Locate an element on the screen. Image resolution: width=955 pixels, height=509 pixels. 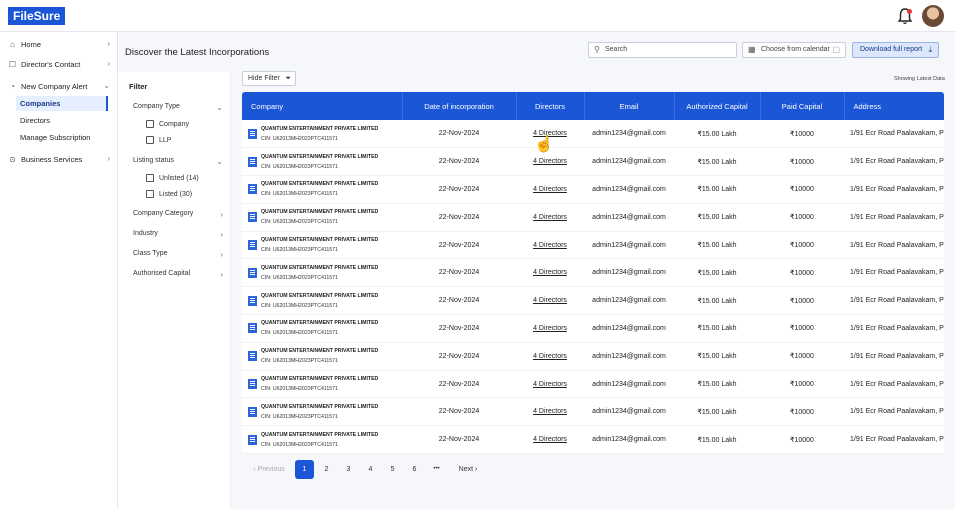
user-avatar is located at coordinates (933, 16).